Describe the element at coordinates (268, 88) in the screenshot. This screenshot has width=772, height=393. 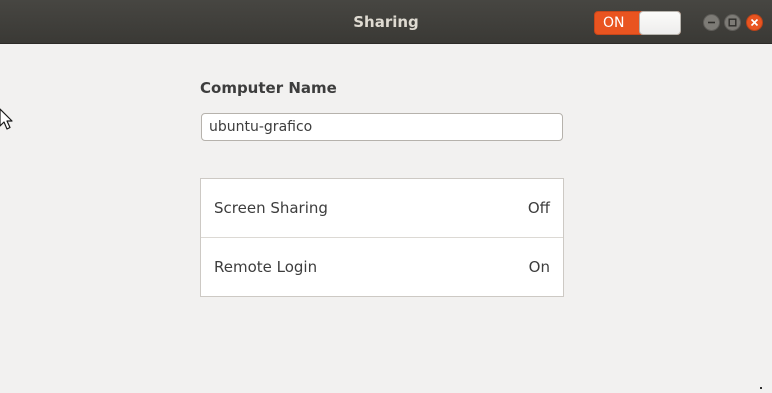
I see `computer-name-label: Computer Name` at that location.